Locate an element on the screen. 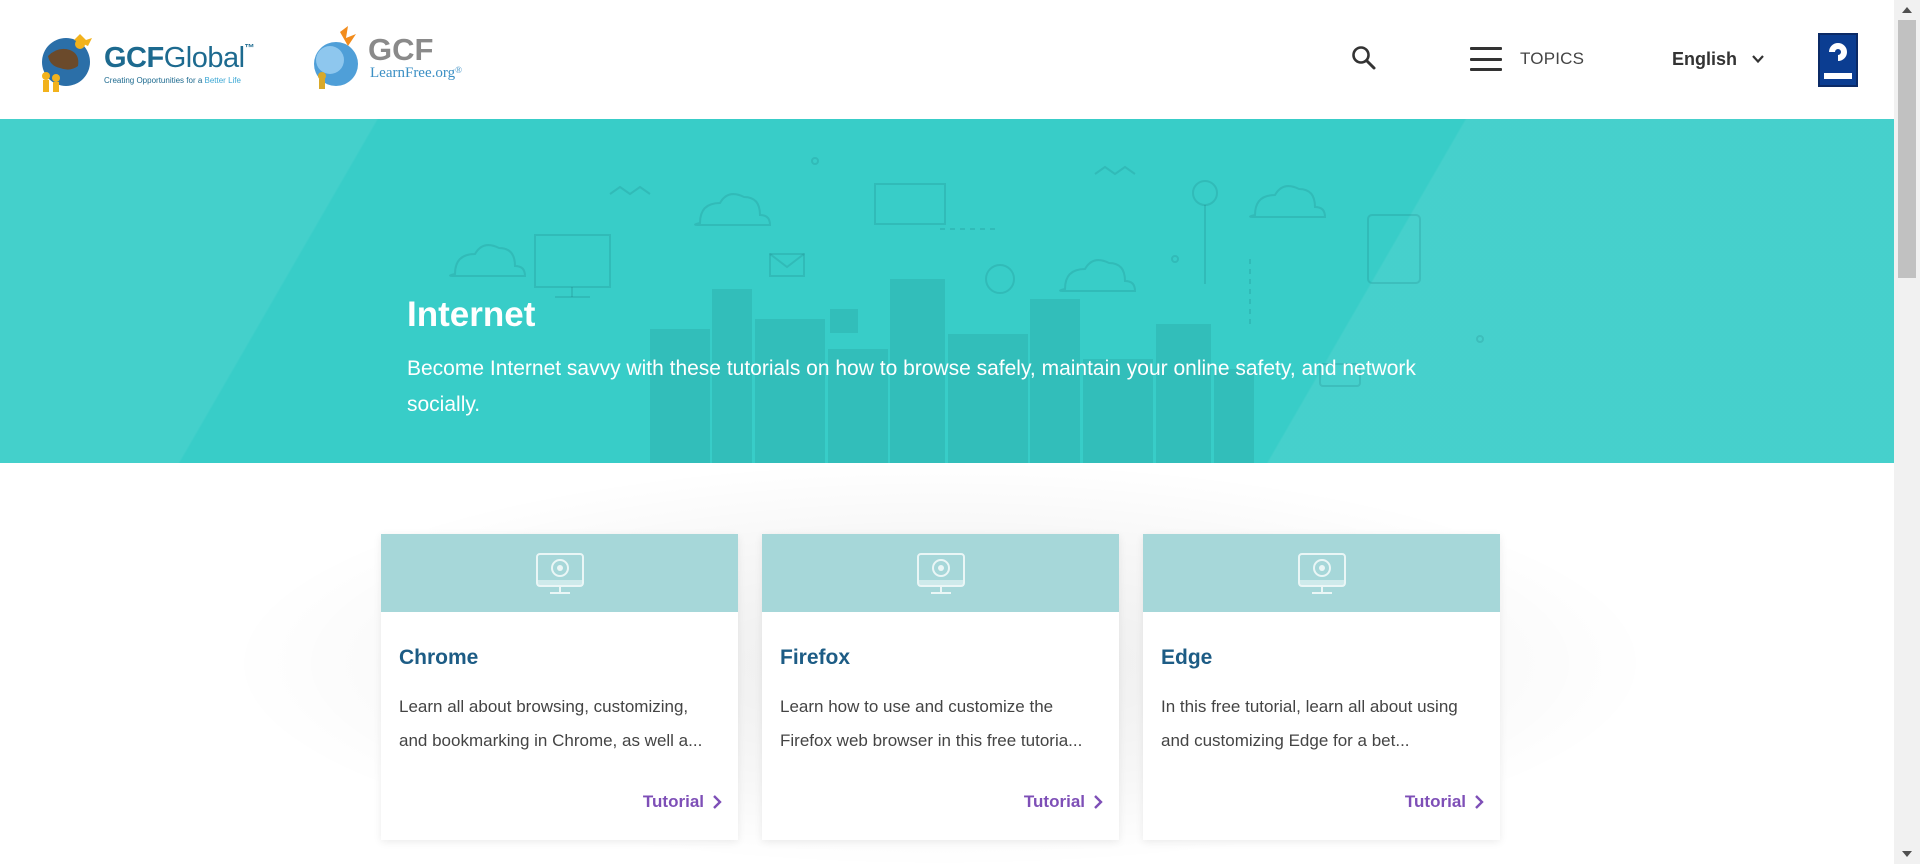  card-title: Edge is located at coordinates (1187, 657).